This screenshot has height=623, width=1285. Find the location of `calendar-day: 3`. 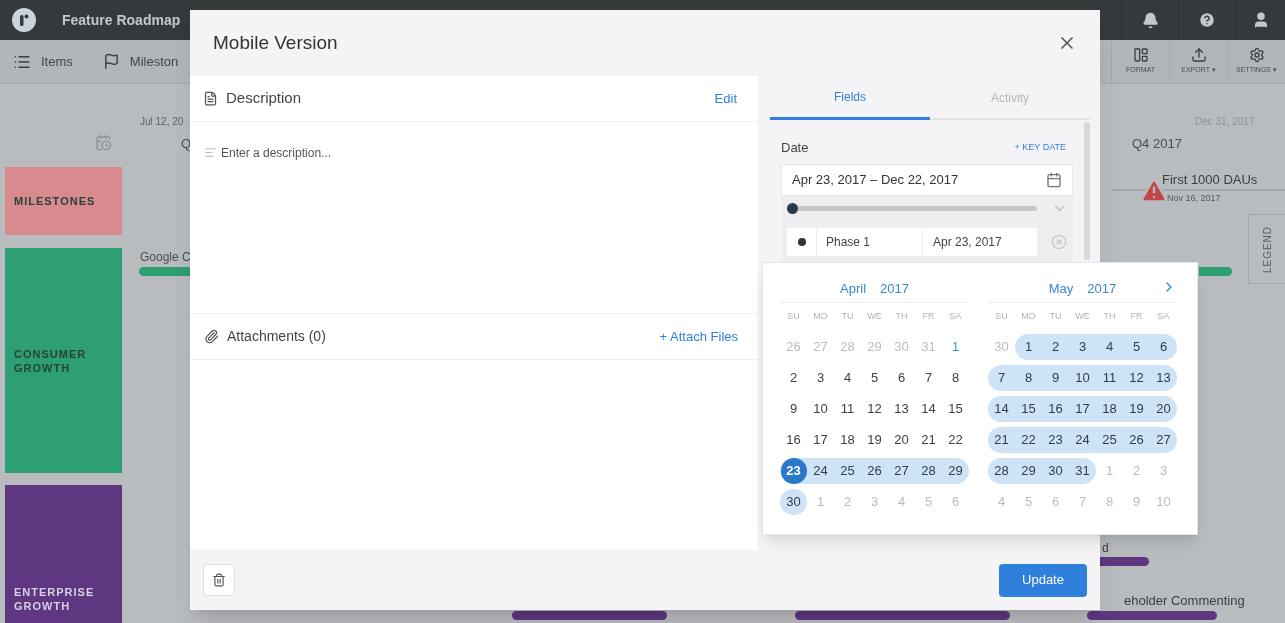

calendar-day: 3 is located at coordinates (820, 377).